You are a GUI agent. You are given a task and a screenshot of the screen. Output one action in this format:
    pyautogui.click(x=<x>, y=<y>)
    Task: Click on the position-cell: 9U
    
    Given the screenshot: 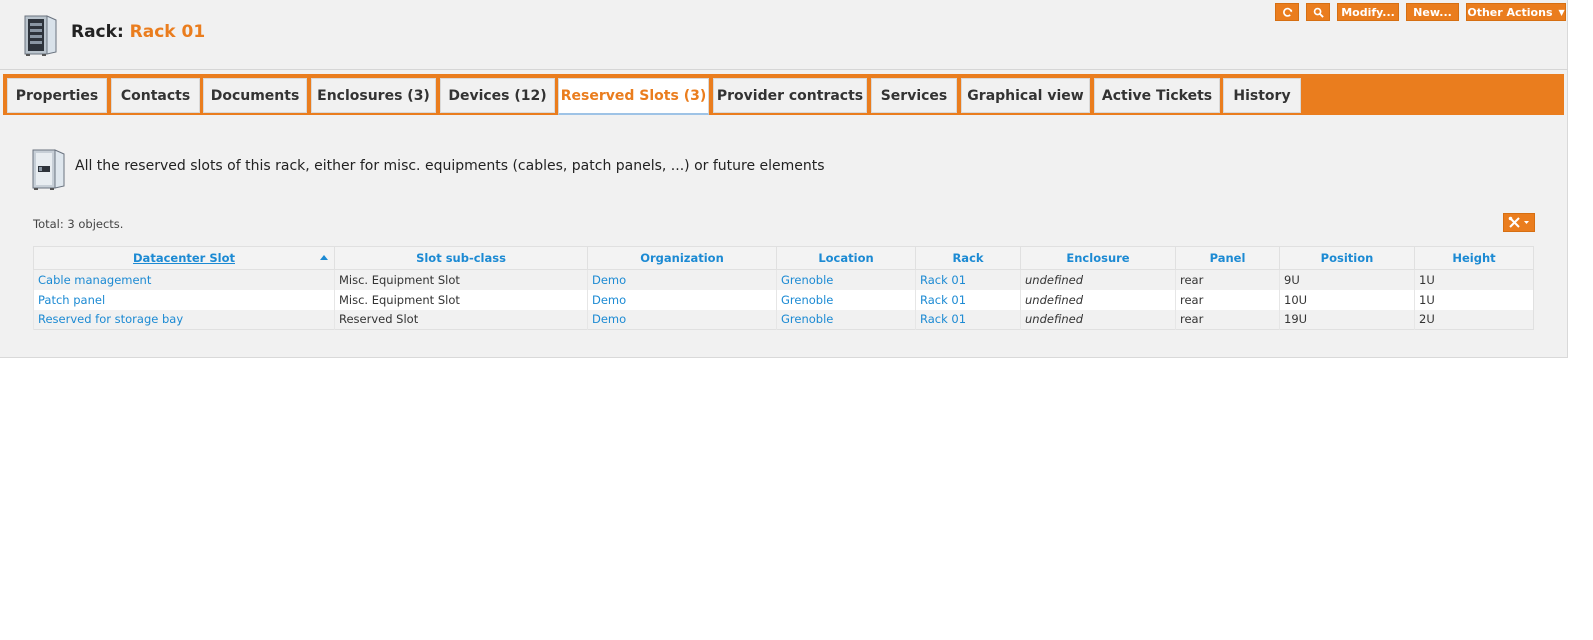 What is the action you would take?
    pyautogui.click(x=1347, y=279)
    